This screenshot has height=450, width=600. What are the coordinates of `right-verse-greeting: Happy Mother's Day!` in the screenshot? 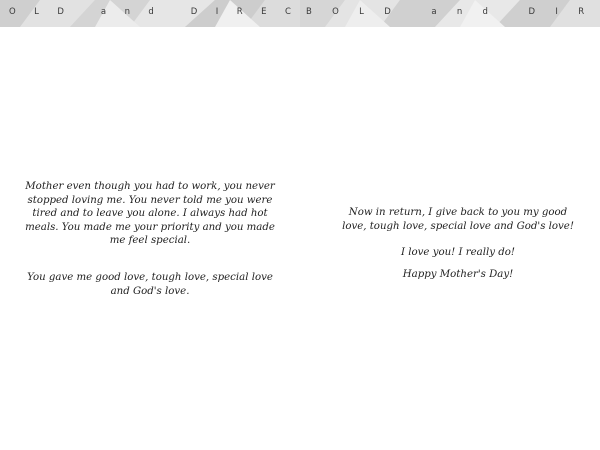 It's located at (458, 274).